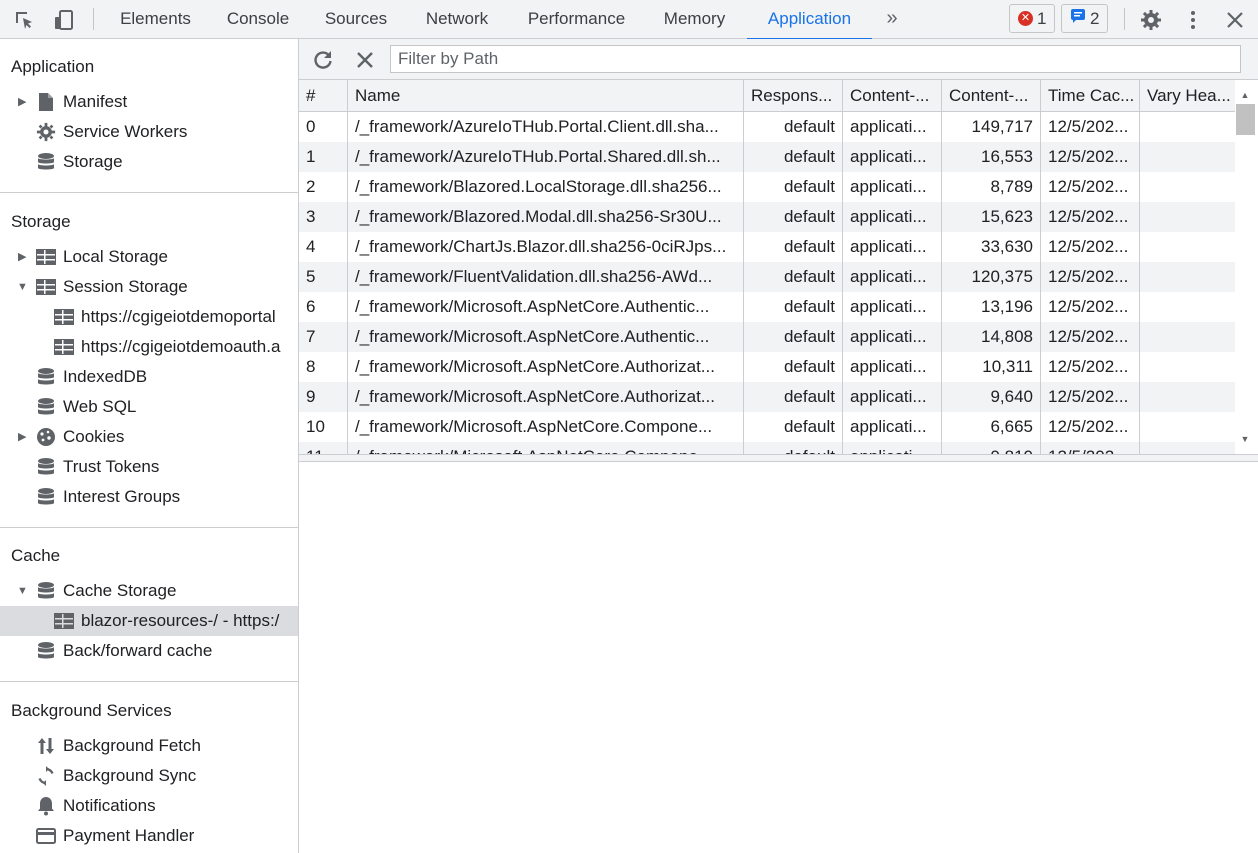 The width and height of the screenshot is (1258, 853). What do you see at coordinates (149, 806) in the screenshot?
I see `sidebar-item-notifications: Notifications` at bounding box center [149, 806].